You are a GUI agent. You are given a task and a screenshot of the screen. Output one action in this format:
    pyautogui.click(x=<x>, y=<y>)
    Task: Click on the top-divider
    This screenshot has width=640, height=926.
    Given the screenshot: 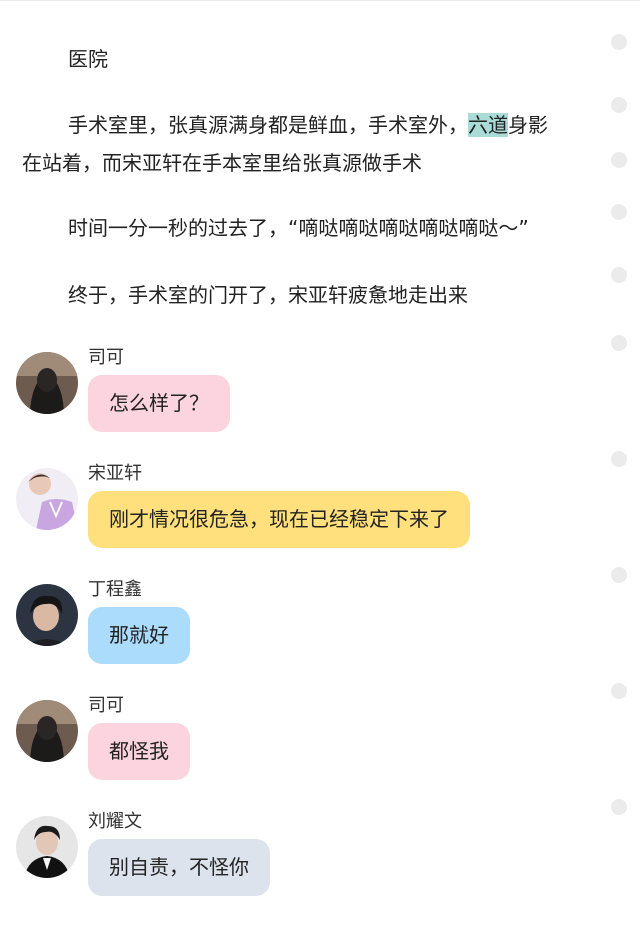 What is the action you would take?
    pyautogui.click(x=320, y=0)
    